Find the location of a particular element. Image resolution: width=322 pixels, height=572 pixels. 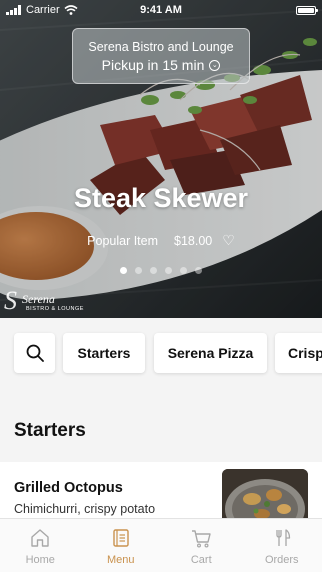

pickup-time: Pickup in 15 min is located at coordinates (153, 65).